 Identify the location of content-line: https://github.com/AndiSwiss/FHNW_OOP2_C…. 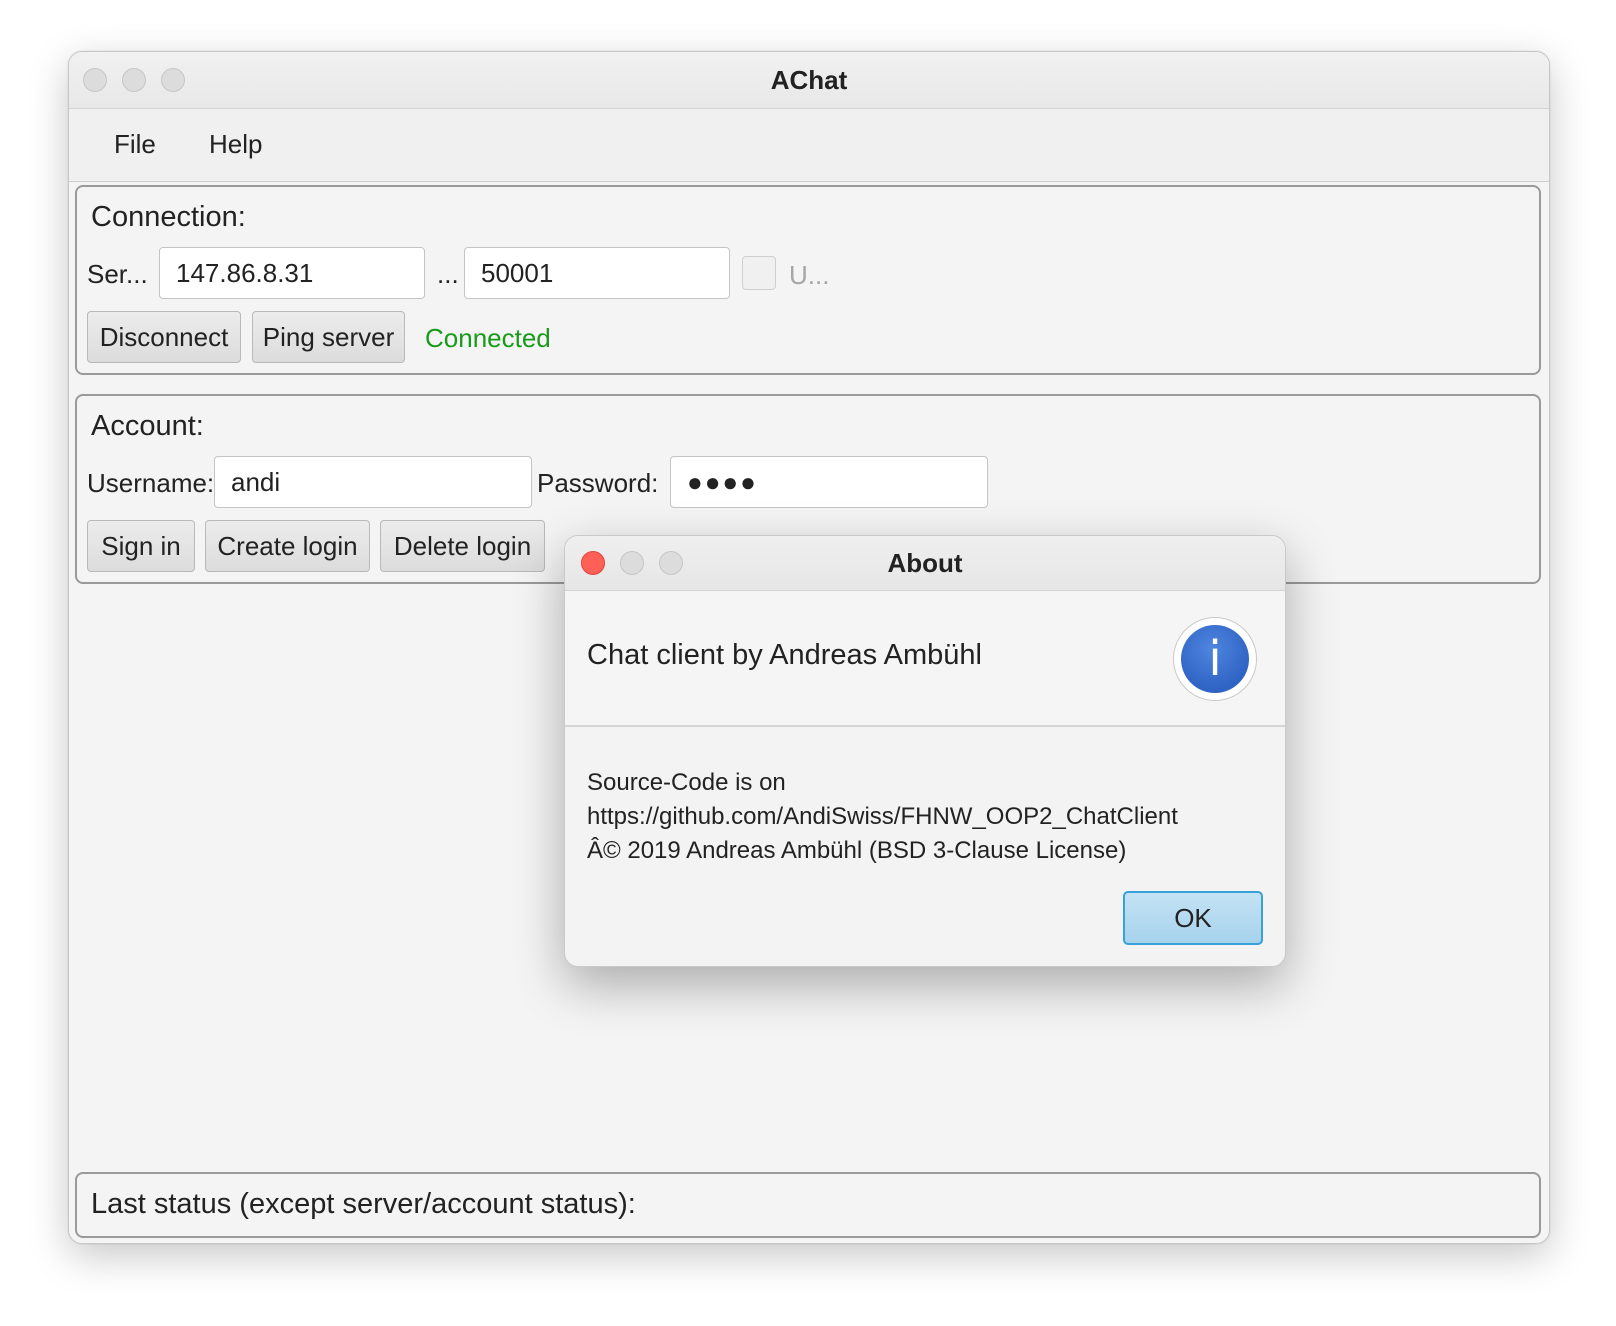
(882, 816).